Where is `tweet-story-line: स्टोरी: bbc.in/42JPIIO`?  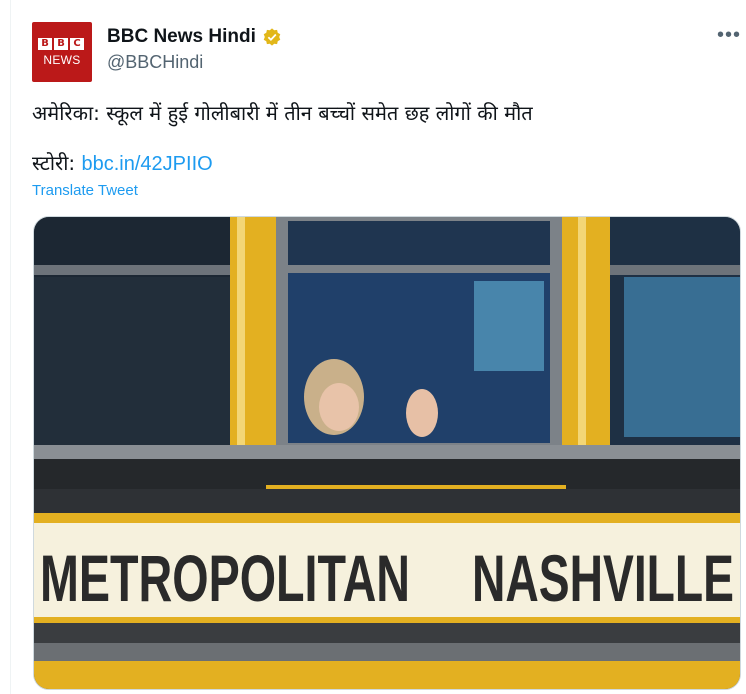 tweet-story-line: स्टोरी: bbc.in/42JPIIO is located at coordinates (122, 163).